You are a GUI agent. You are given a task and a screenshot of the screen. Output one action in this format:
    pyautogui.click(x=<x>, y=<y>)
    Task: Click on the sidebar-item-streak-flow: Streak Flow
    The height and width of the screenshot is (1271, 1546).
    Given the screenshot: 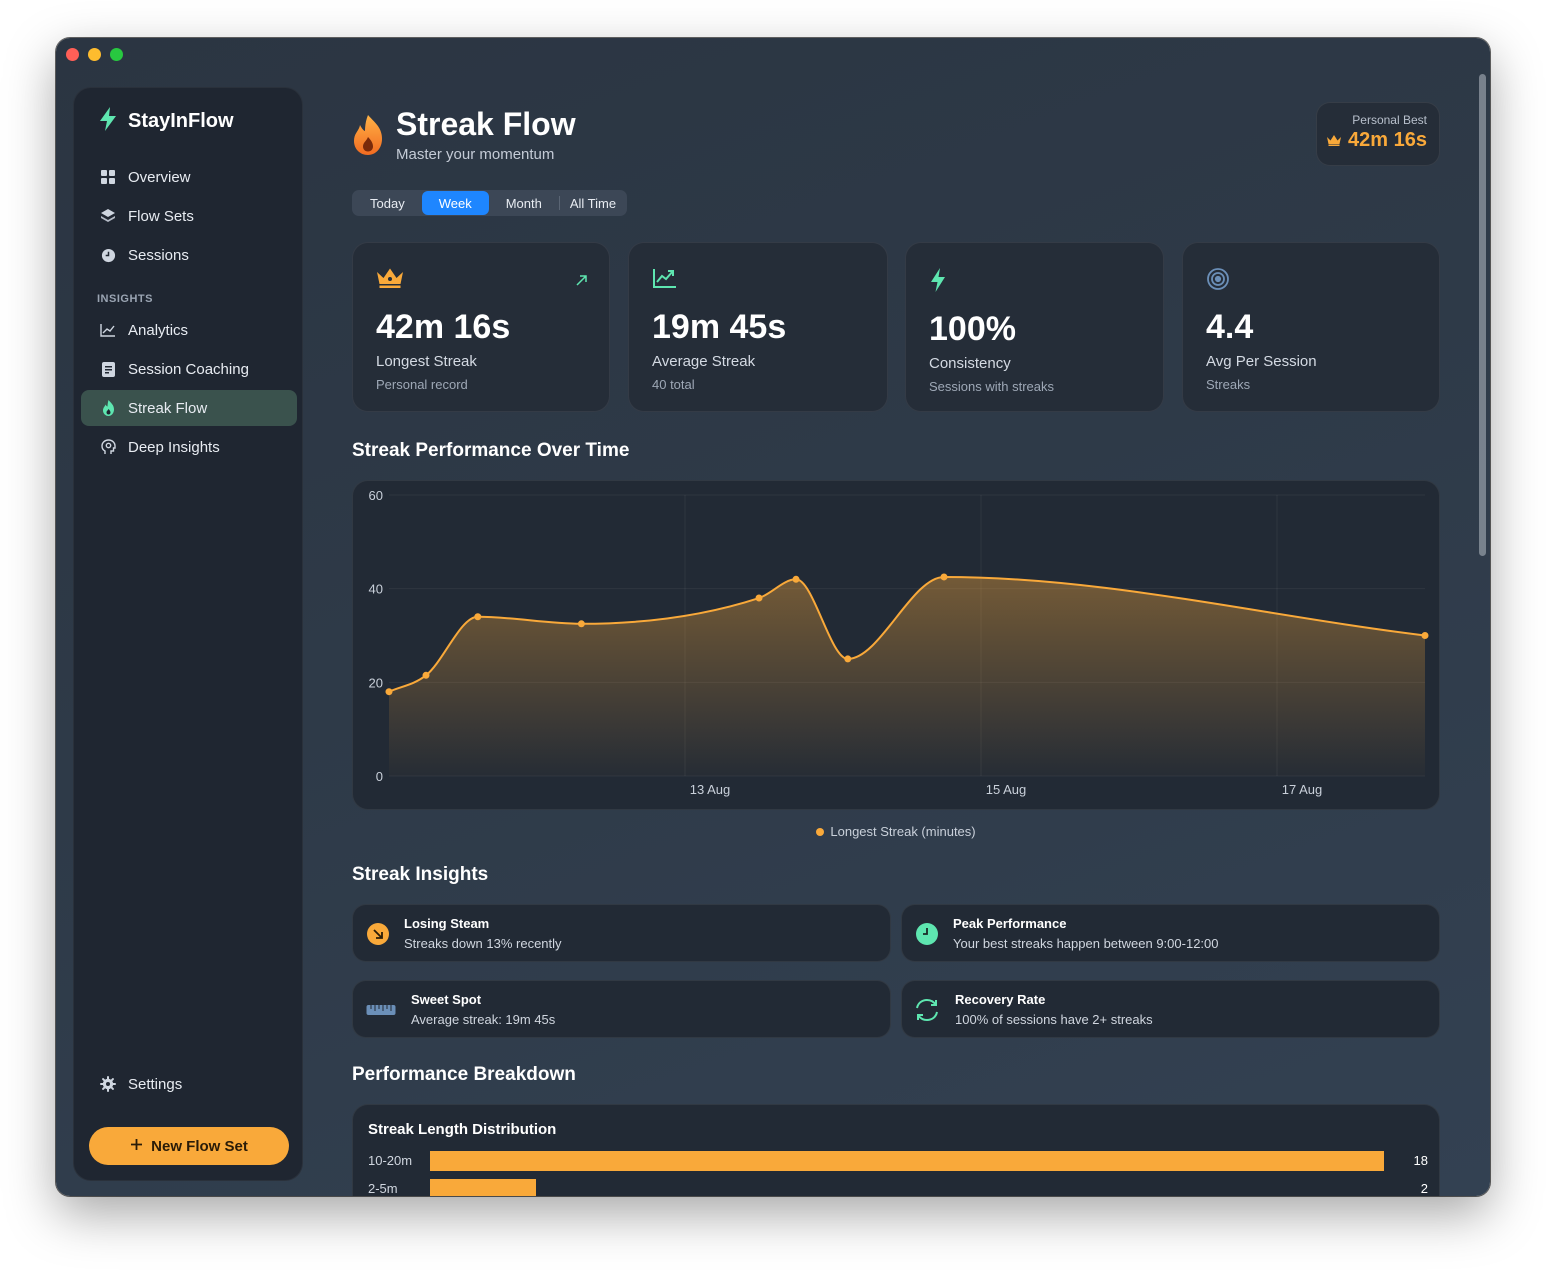 What is the action you would take?
    pyautogui.click(x=189, y=408)
    